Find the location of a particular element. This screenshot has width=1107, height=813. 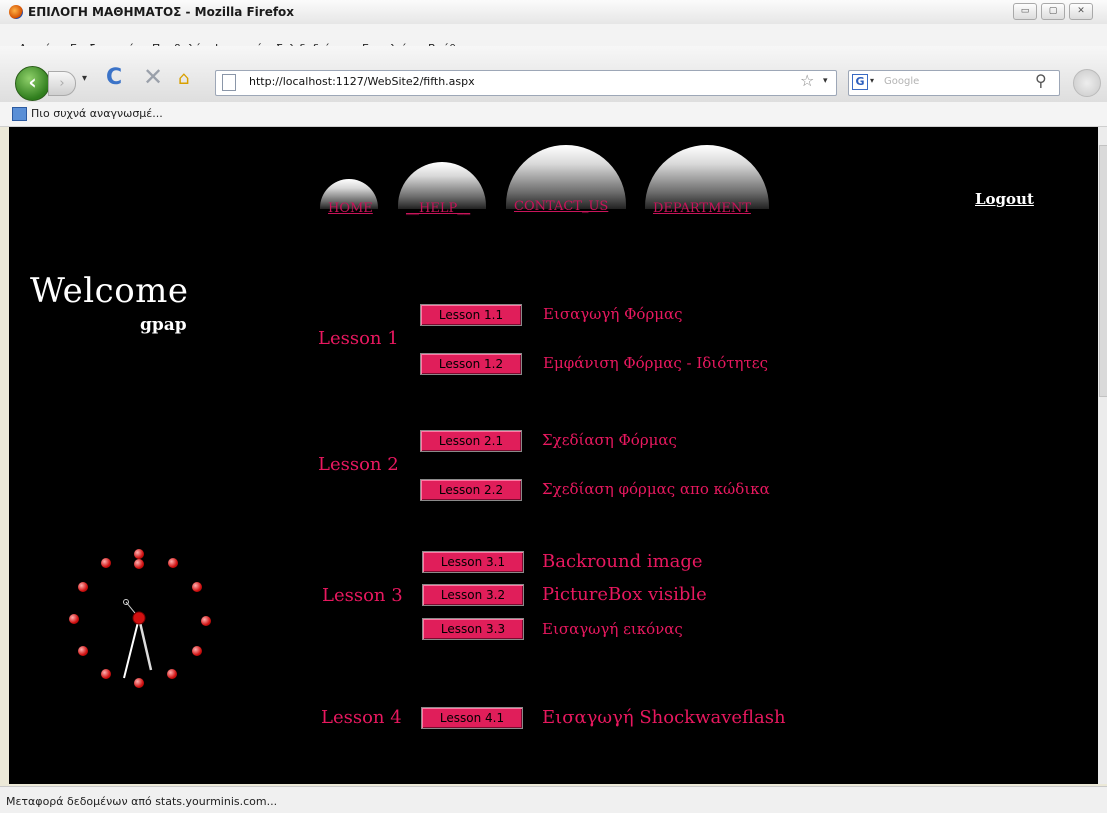

lesson-1-1-topic: Εισαγωγή Φόρμας is located at coordinates (613, 314).